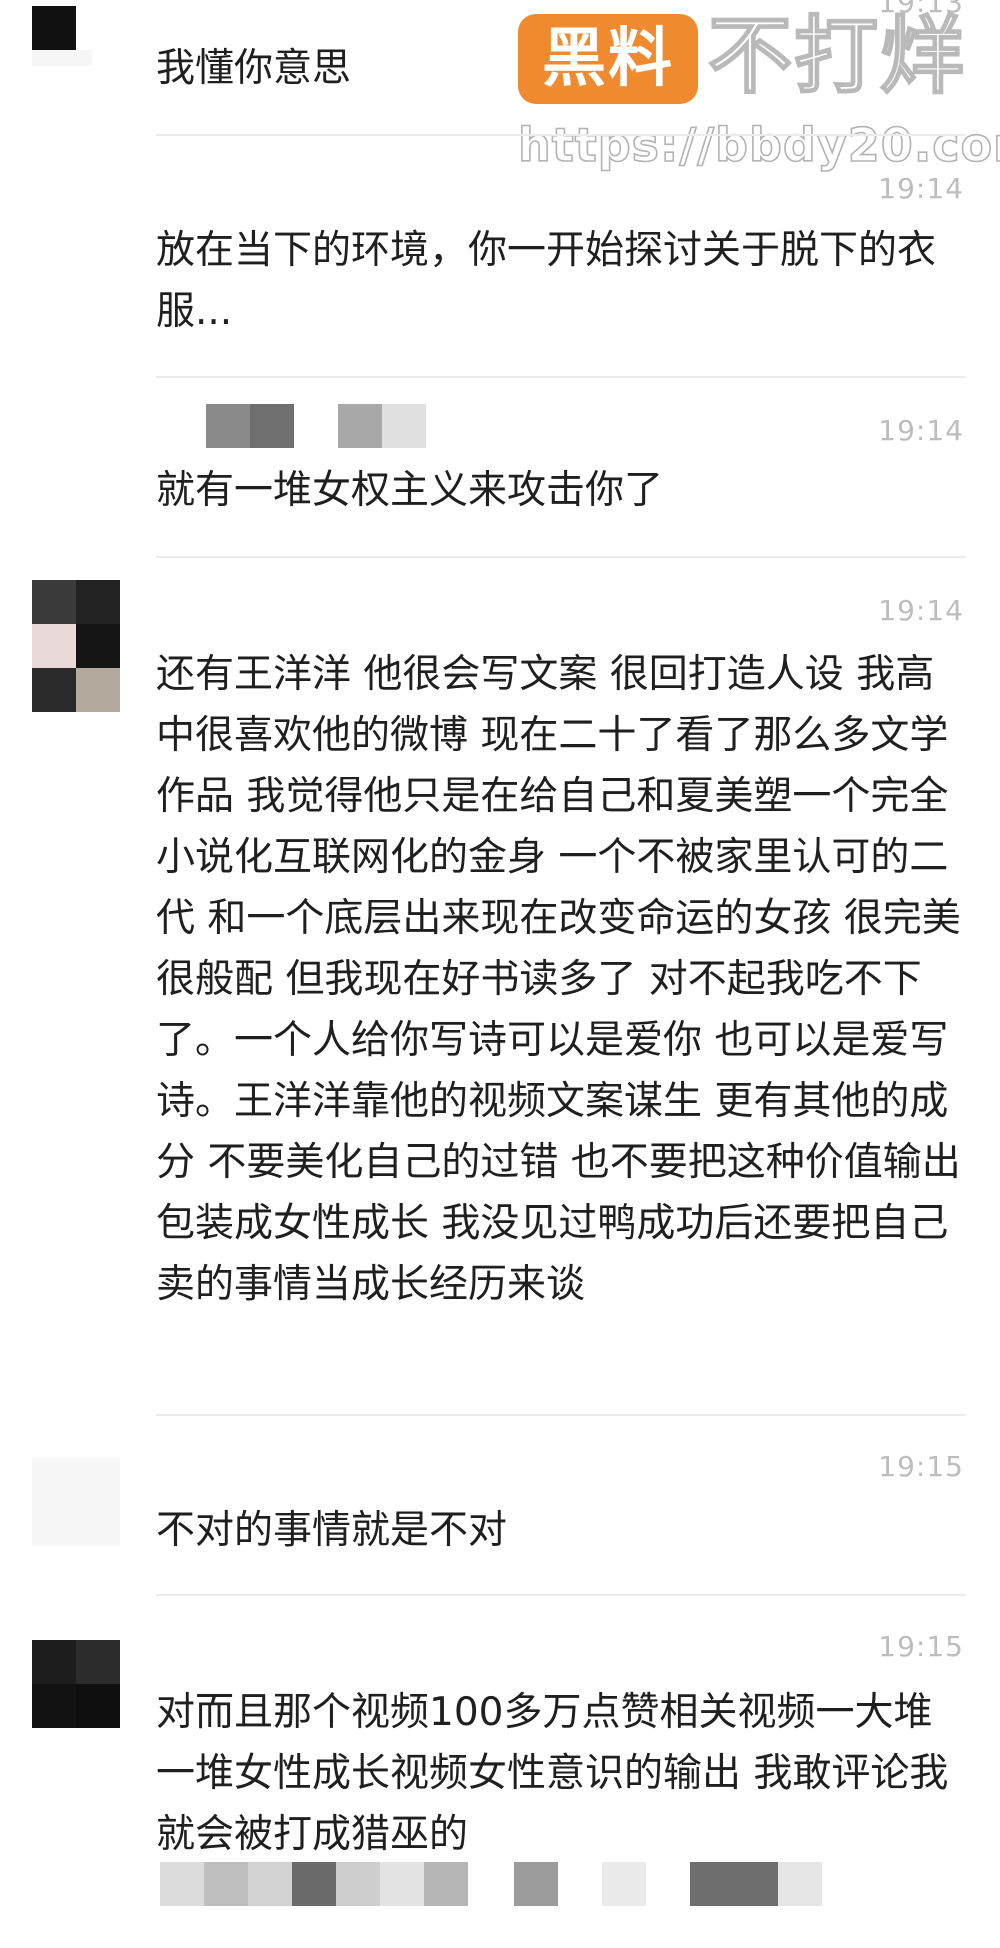  What do you see at coordinates (410, 490) in the screenshot?
I see `message-text: 就有一堆女权主义来攻击你了` at bounding box center [410, 490].